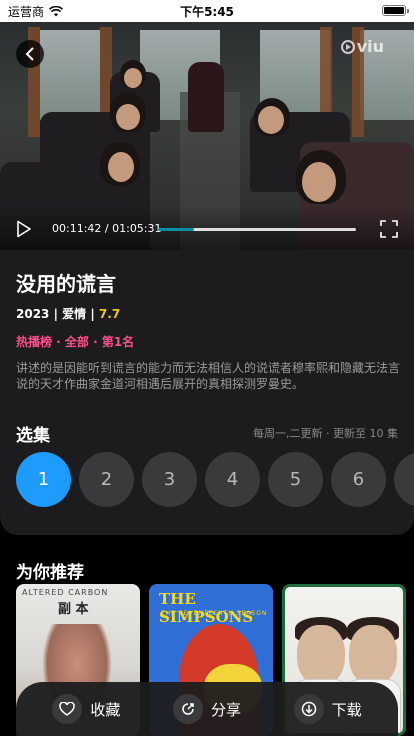  What do you see at coordinates (187, 709) in the screenshot?
I see `share-icon` at bounding box center [187, 709].